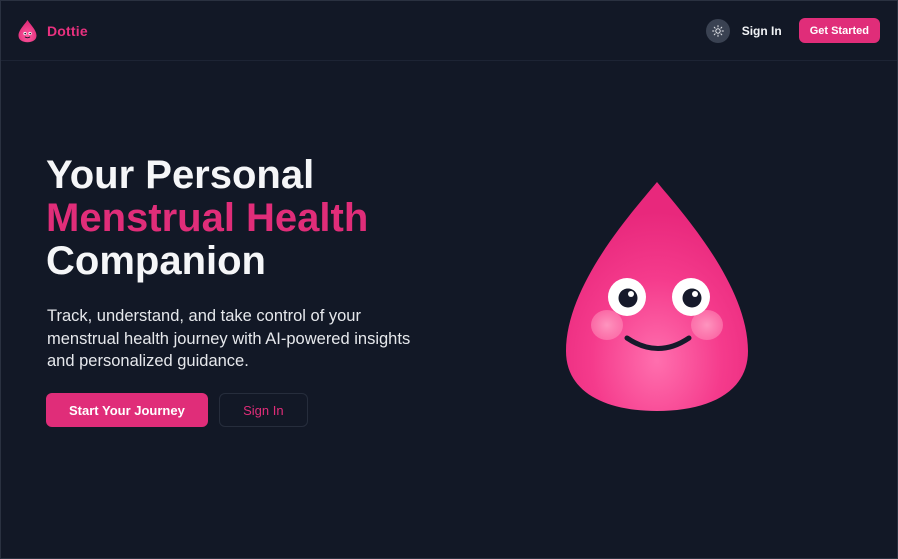 The height and width of the screenshot is (559, 898). Describe the element at coordinates (27, 30) in the screenshot. I see `droplet-logo-icon` at that location.